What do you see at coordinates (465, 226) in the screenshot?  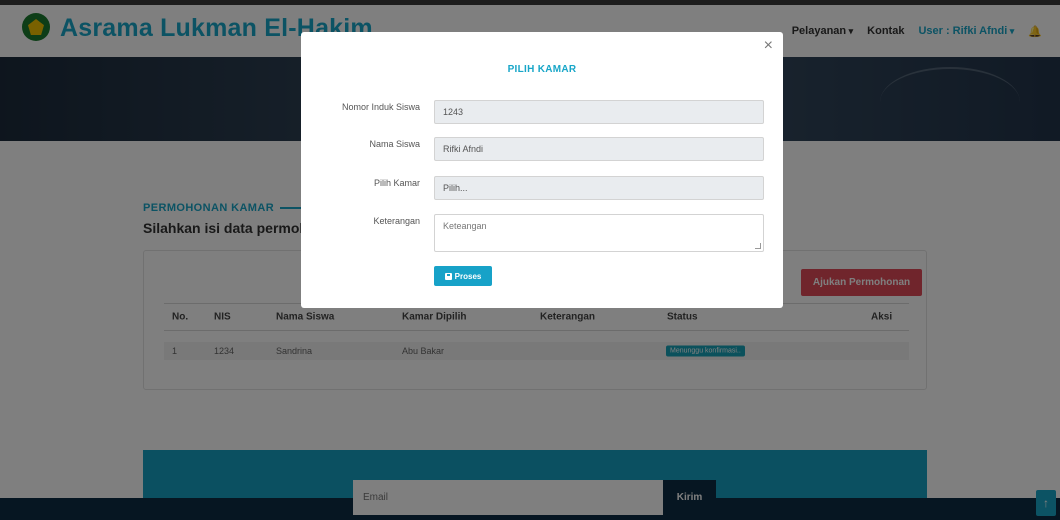 I see `keterangan-placeholder: Keteangan` at bounding box center [465, 226].